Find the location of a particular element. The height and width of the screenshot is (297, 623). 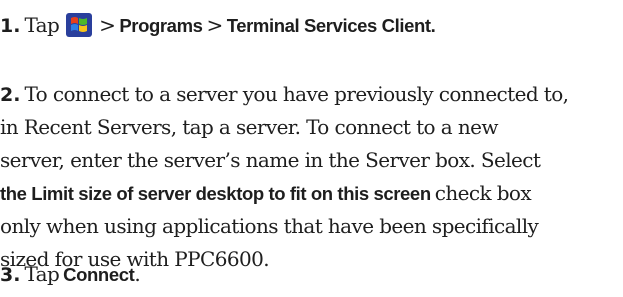

step-3: 3. Tap Connect. is located at coordinates (70, 275).